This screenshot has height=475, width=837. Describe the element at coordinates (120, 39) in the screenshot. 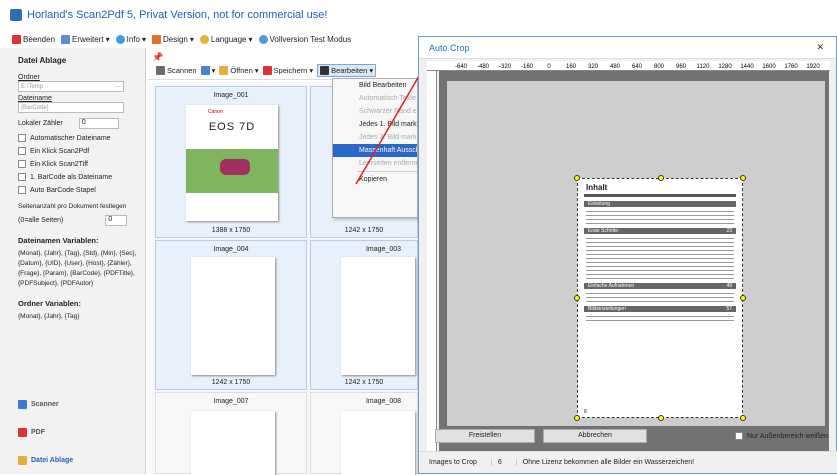

I see `info-icon` at that location.